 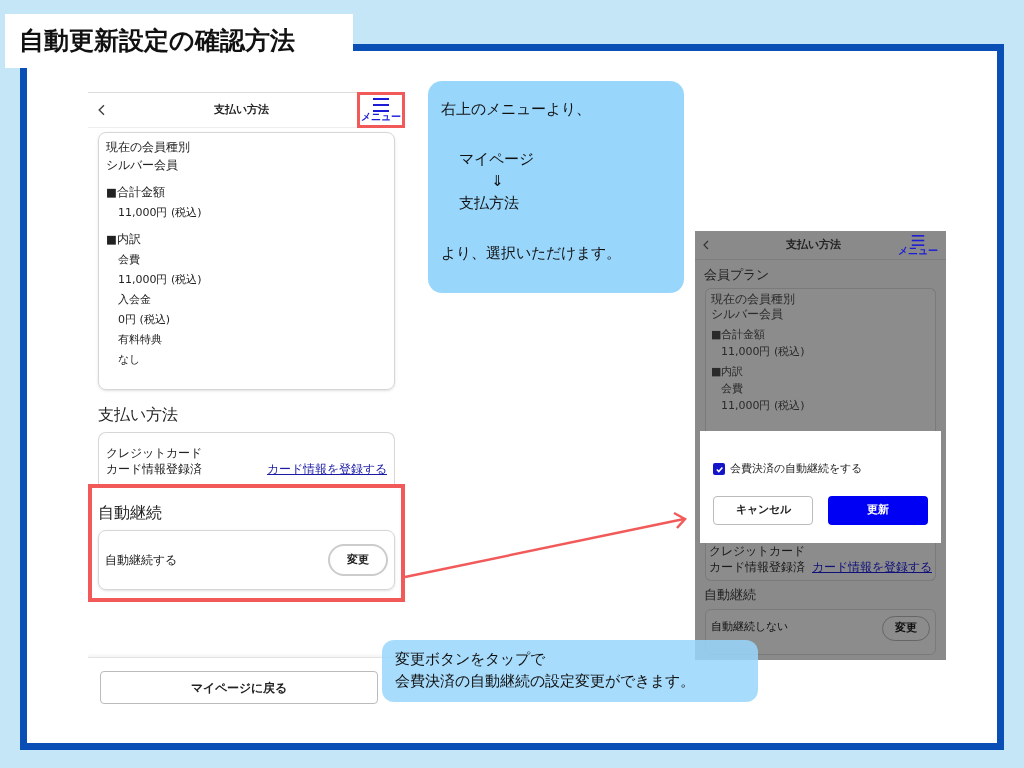 I want to click on callout-text: より、選択いただけます。, so click(x=531, y=253).